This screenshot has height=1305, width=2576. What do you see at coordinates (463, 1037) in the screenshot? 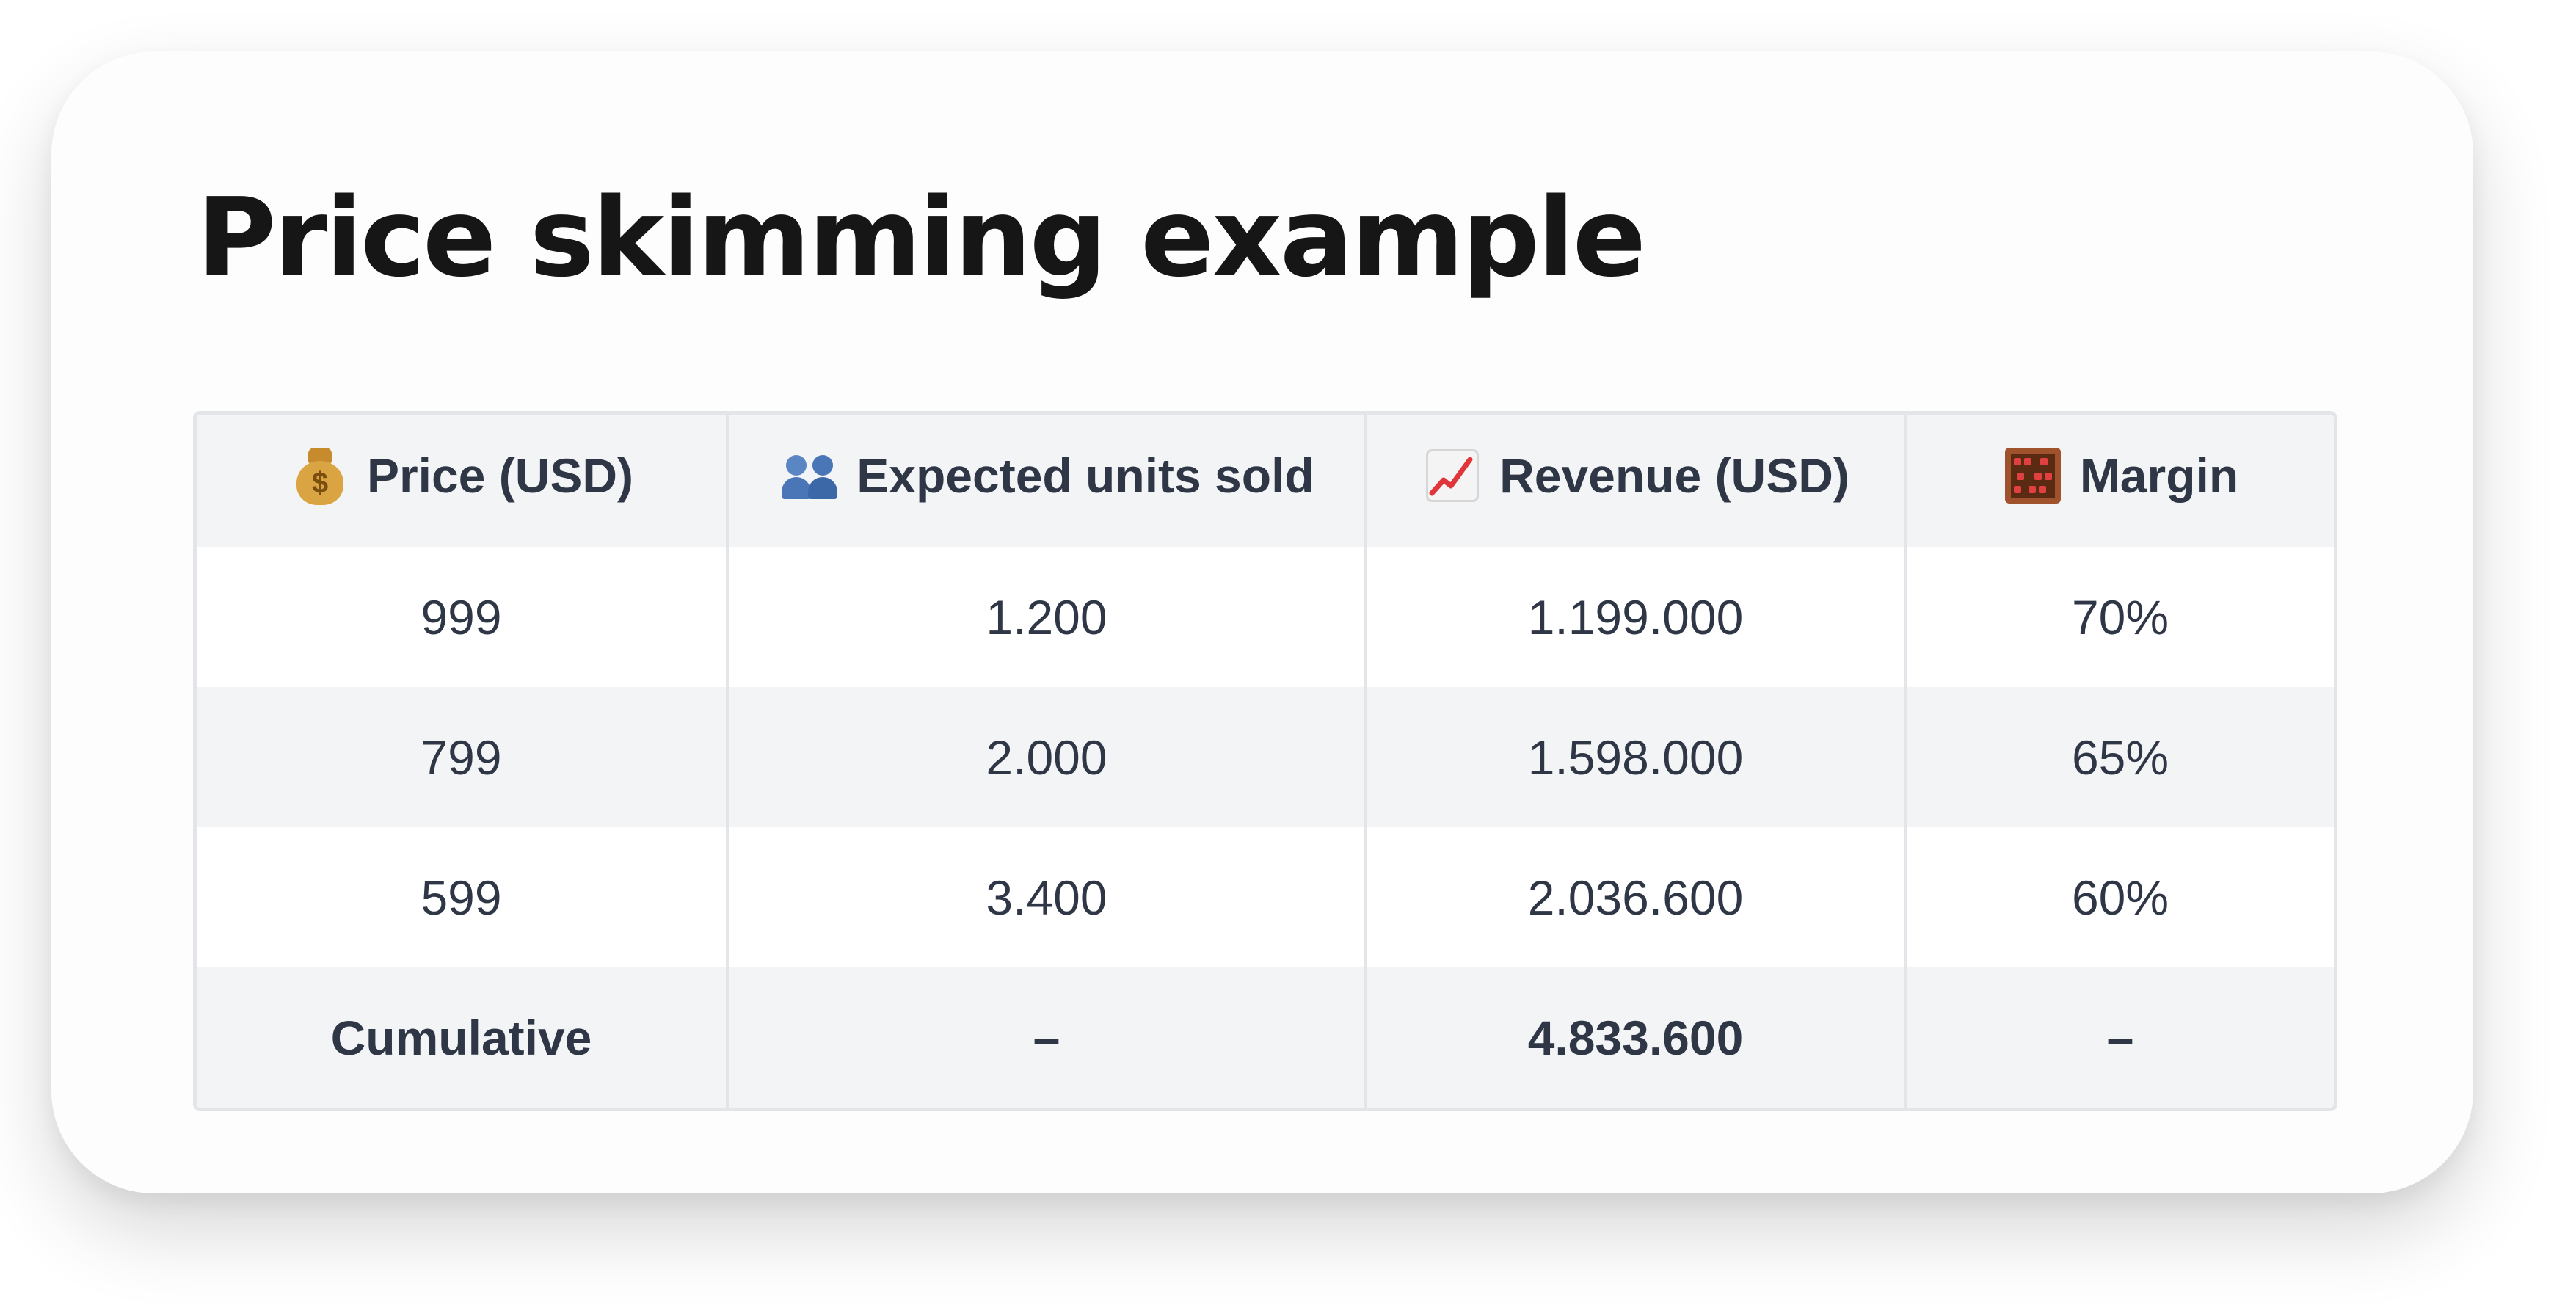
I see `total-label: Cumulative` at bounding box center [463, 1037].